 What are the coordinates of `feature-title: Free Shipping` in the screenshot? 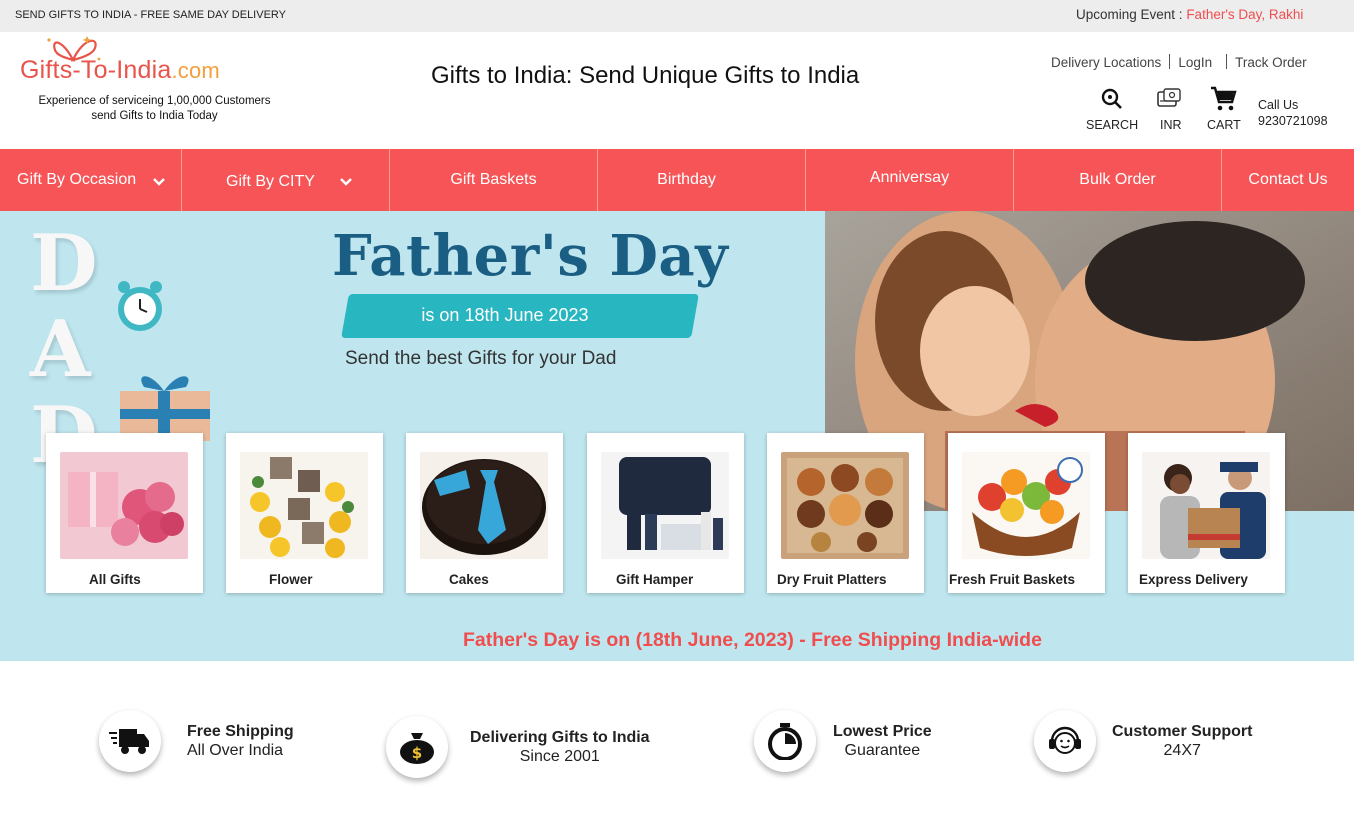 It's located at (240, 731).